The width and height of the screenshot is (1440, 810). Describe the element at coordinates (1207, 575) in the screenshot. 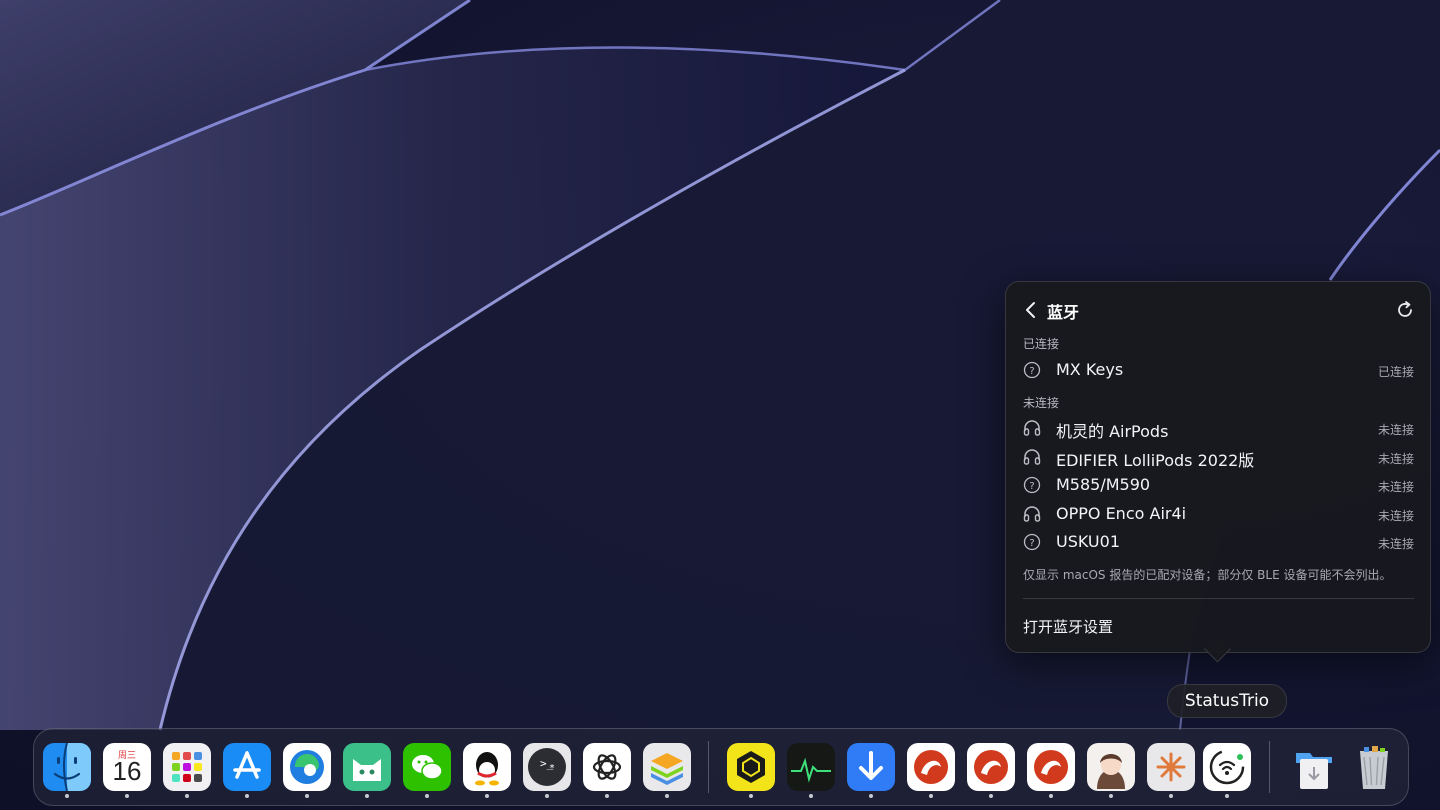

I see `paired-devices-note: 仅显示 macOS 报告的已配对设备；部分仅 BLE 设备可能不会列出。` at that location.